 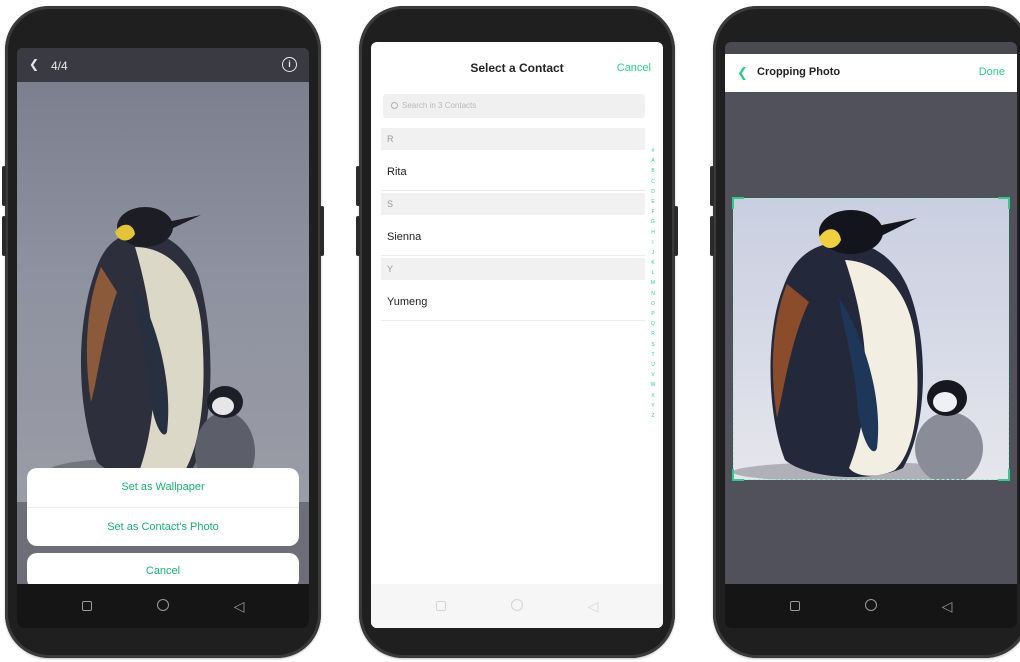 I want to click on gallery-header: ❮ 4/4 i, so click(x=163, y=65).